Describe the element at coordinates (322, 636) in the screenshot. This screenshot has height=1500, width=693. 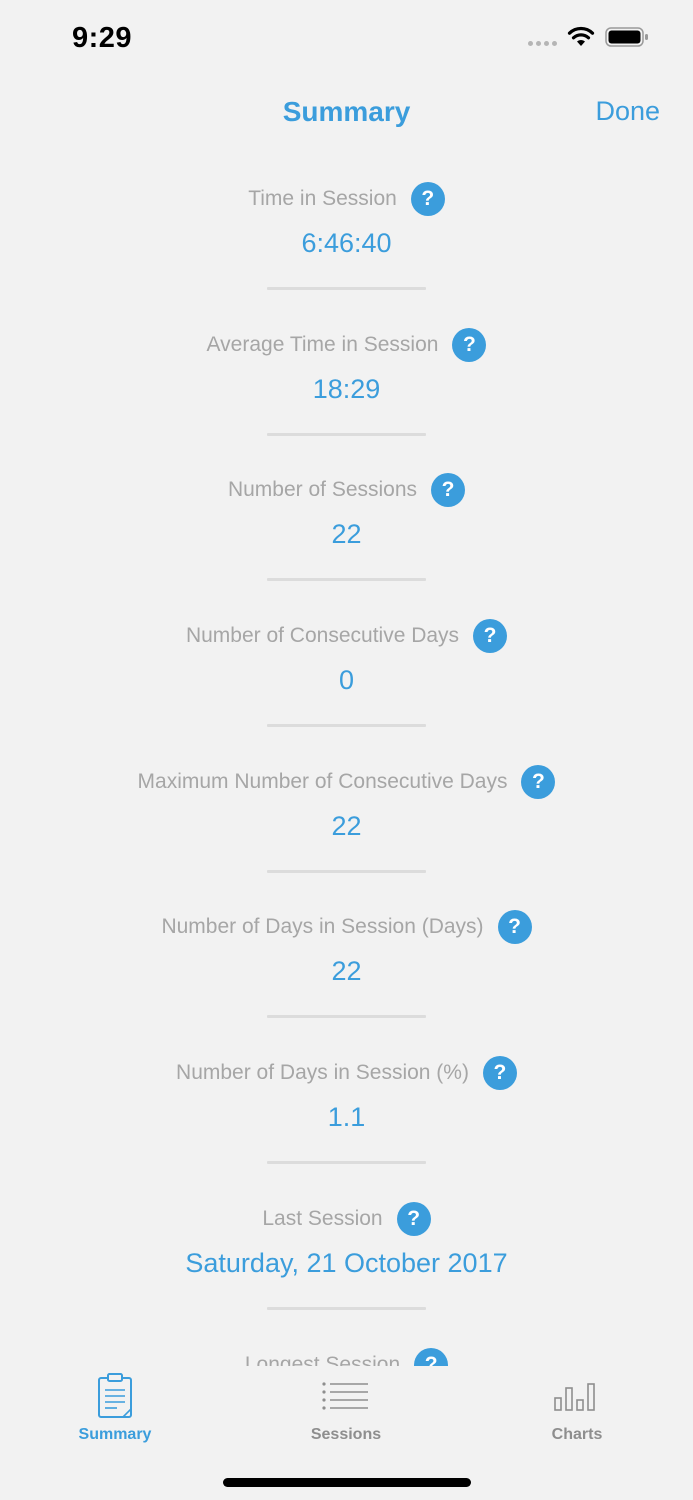
I see `stat-label: Number of Consecutive Days` at that location.